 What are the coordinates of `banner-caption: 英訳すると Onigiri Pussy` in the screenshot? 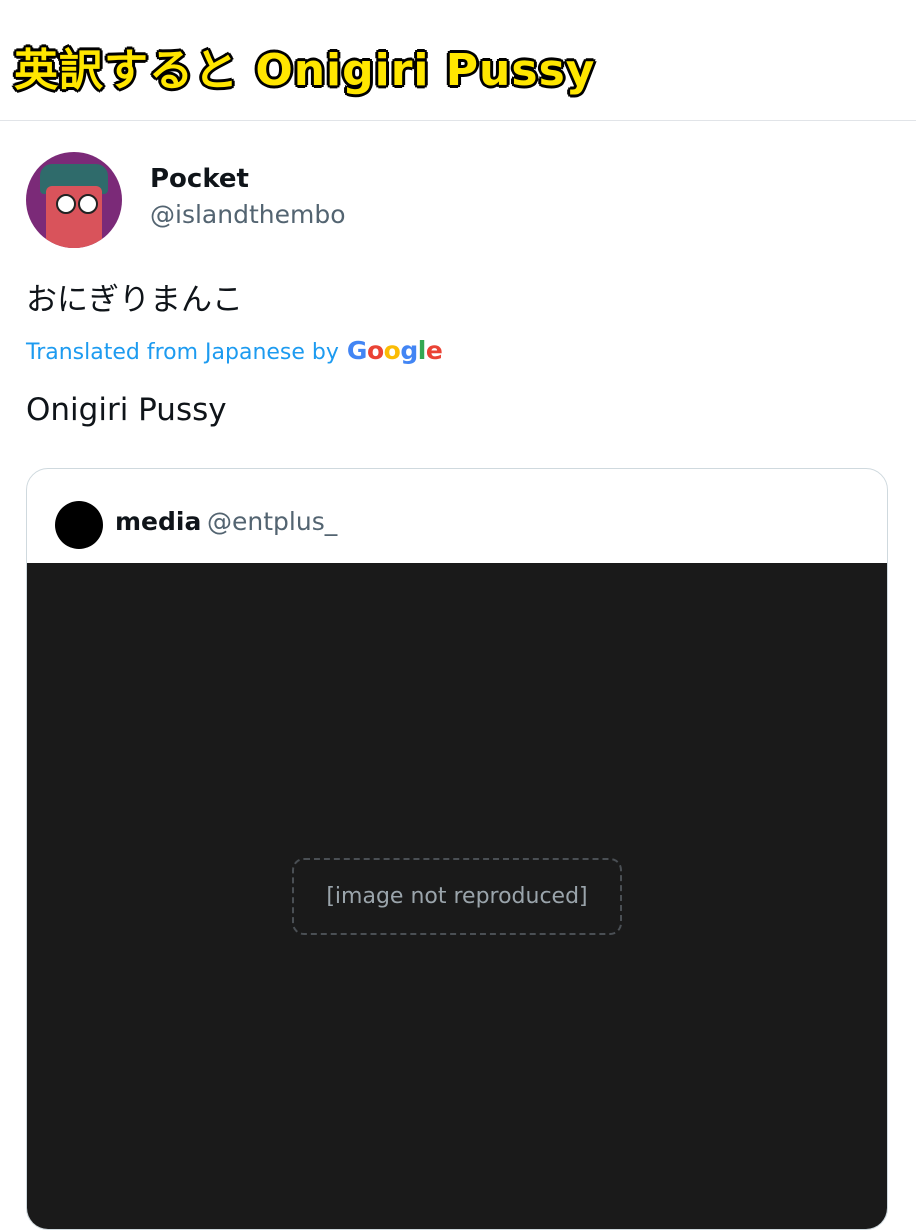 It's located at (305, 70).